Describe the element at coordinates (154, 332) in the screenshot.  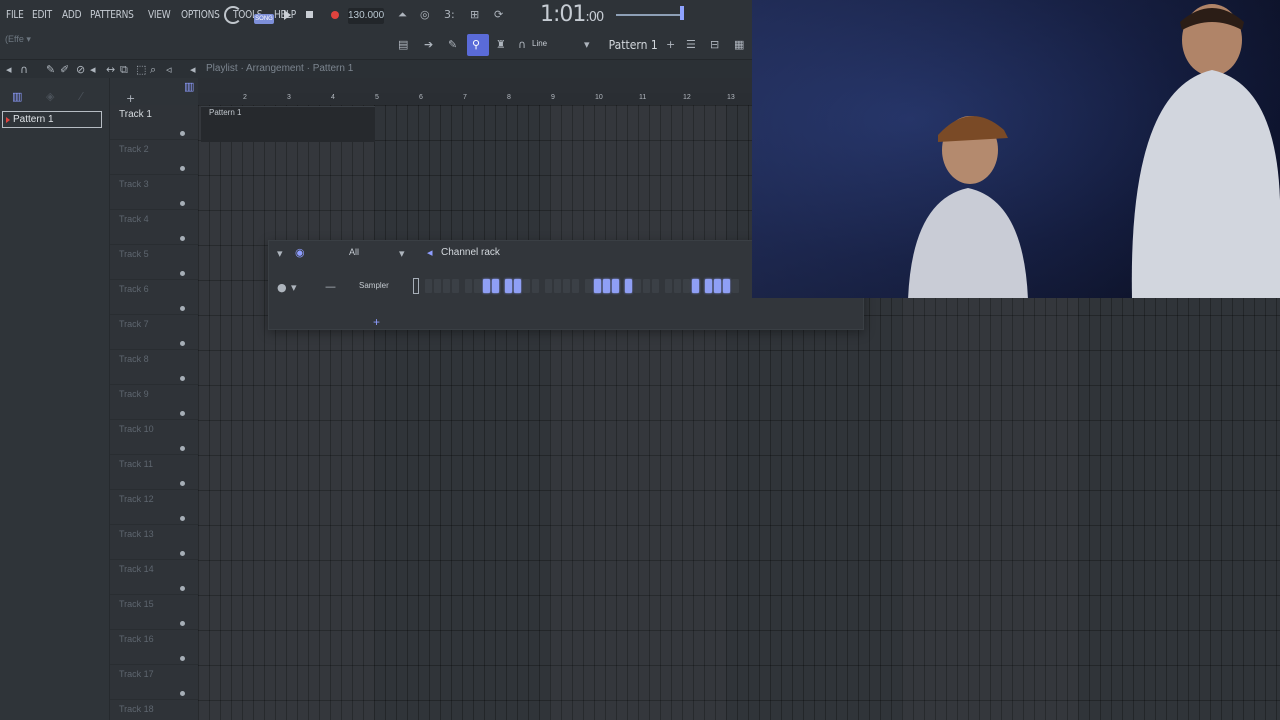
I see `track-header: Track 7` at that location.